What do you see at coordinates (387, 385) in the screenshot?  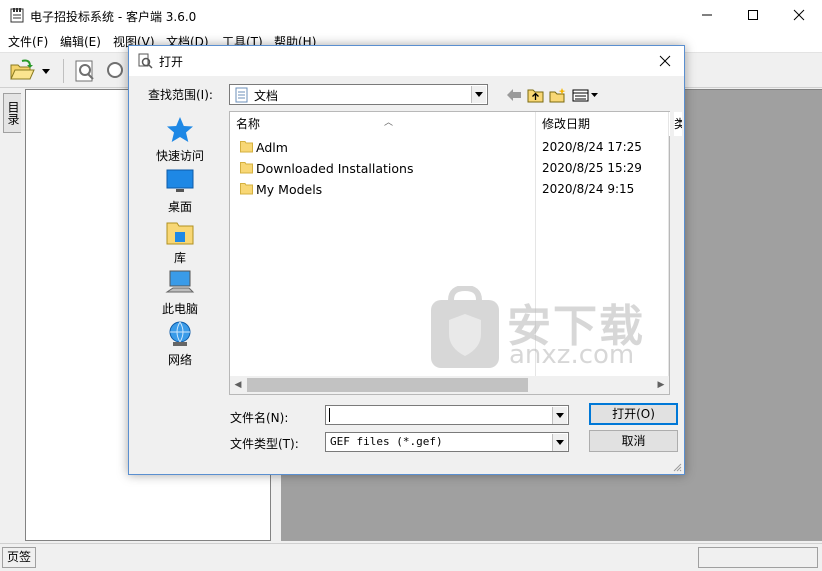 I see `scrollbar-thumb` at bounding box center [387, 385].